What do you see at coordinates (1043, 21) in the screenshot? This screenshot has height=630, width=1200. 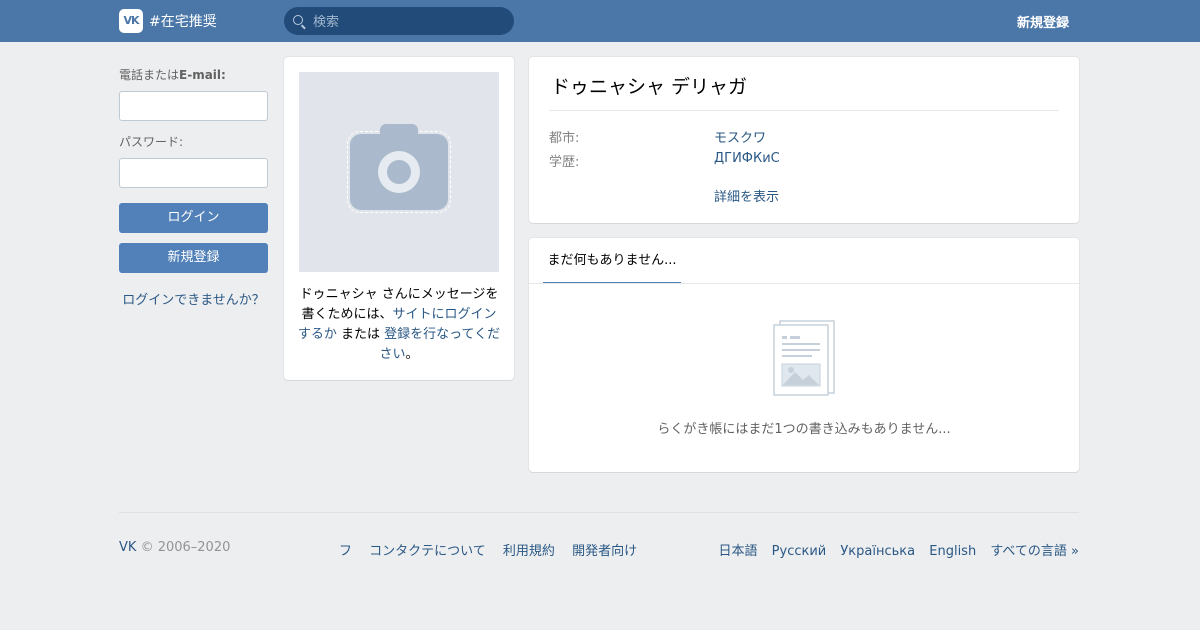 I see `header-signup-link: 新規登録` at bounding box center [1043, 21].